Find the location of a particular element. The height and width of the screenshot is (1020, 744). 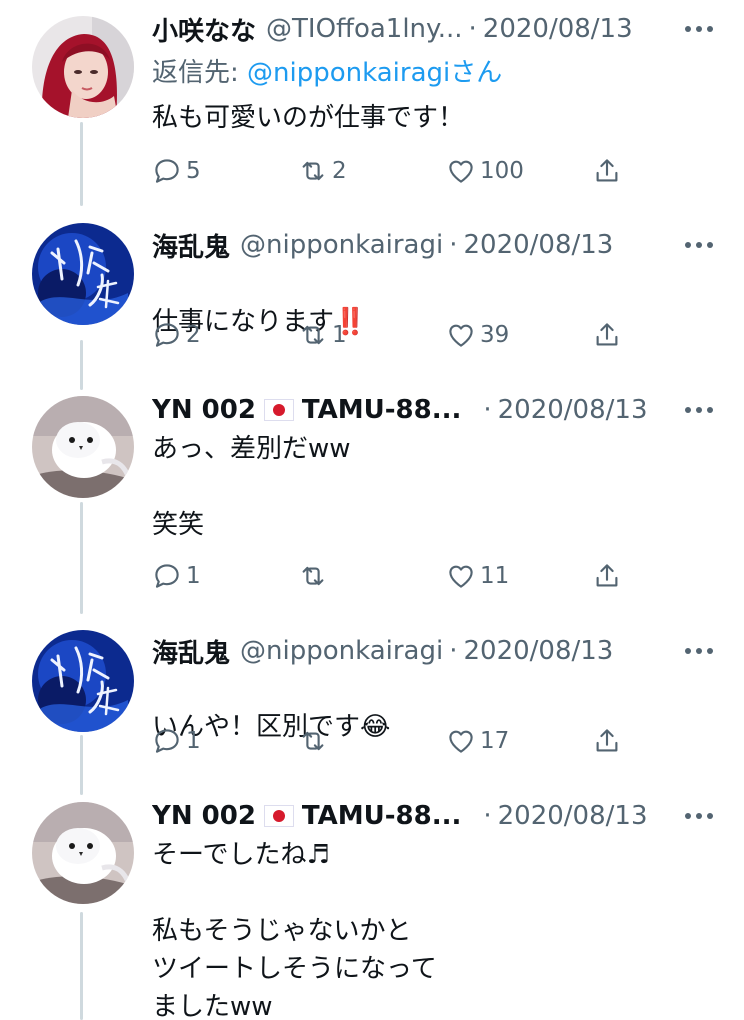

display-name: 小咲なな is located at coordinates (204, 29).